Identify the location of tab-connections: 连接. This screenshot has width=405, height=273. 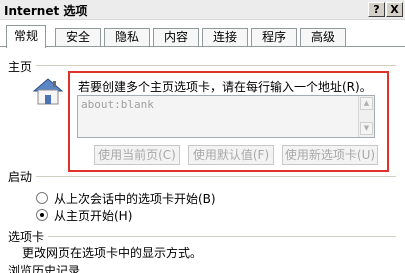
(225, 37).